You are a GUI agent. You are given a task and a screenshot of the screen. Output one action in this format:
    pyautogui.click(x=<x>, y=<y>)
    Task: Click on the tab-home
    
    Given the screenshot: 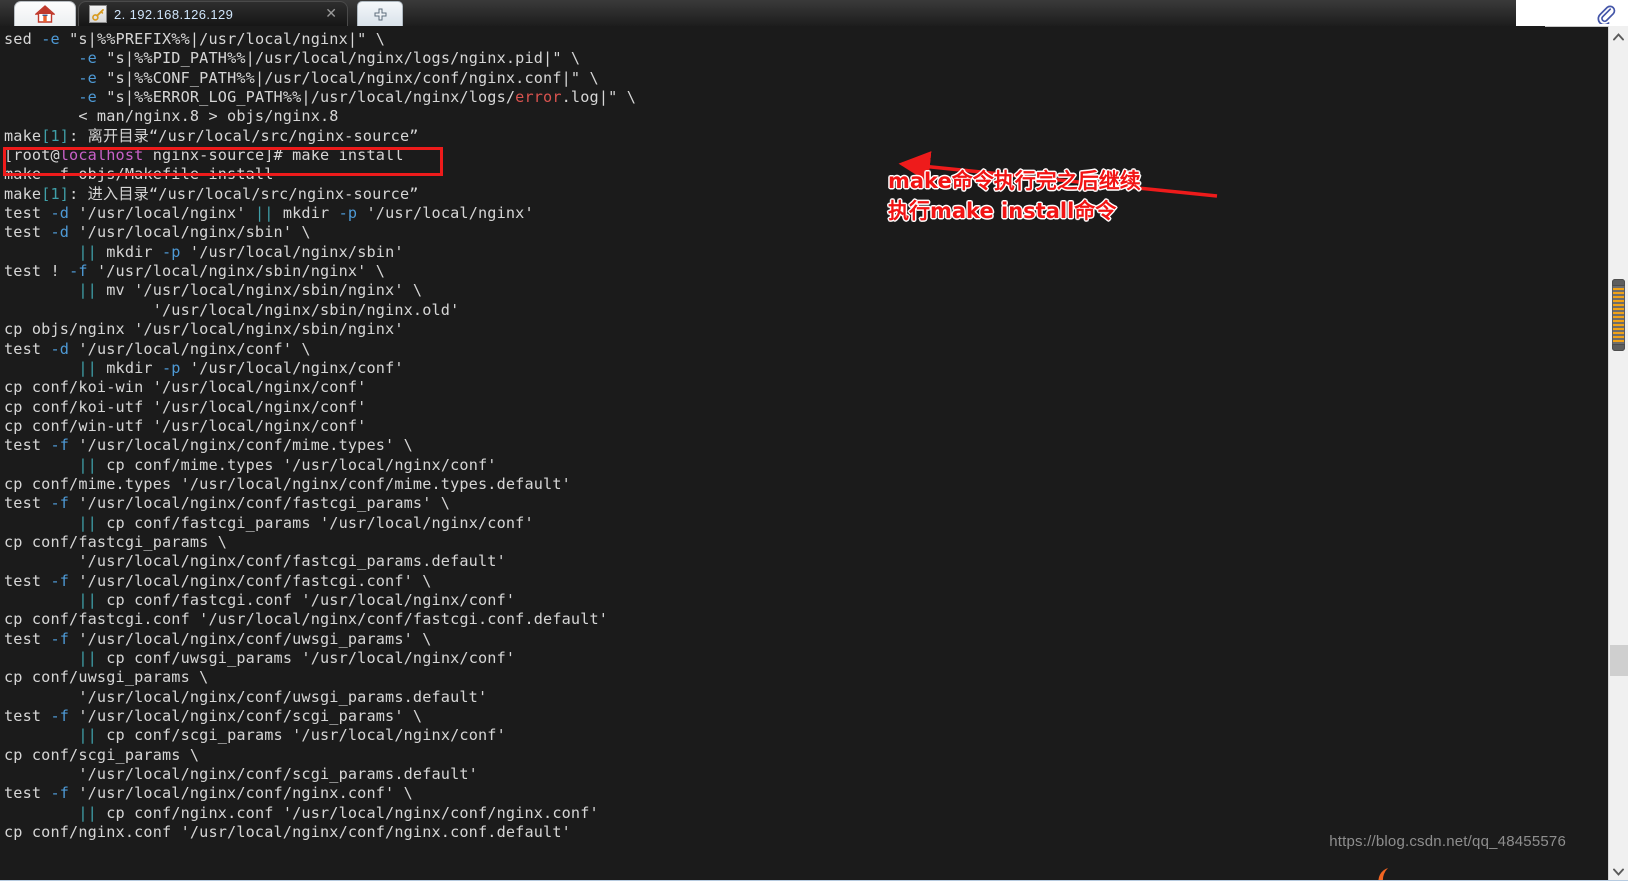 What is the action you would take?
    pyautogui.click(x=45, y=13)
    